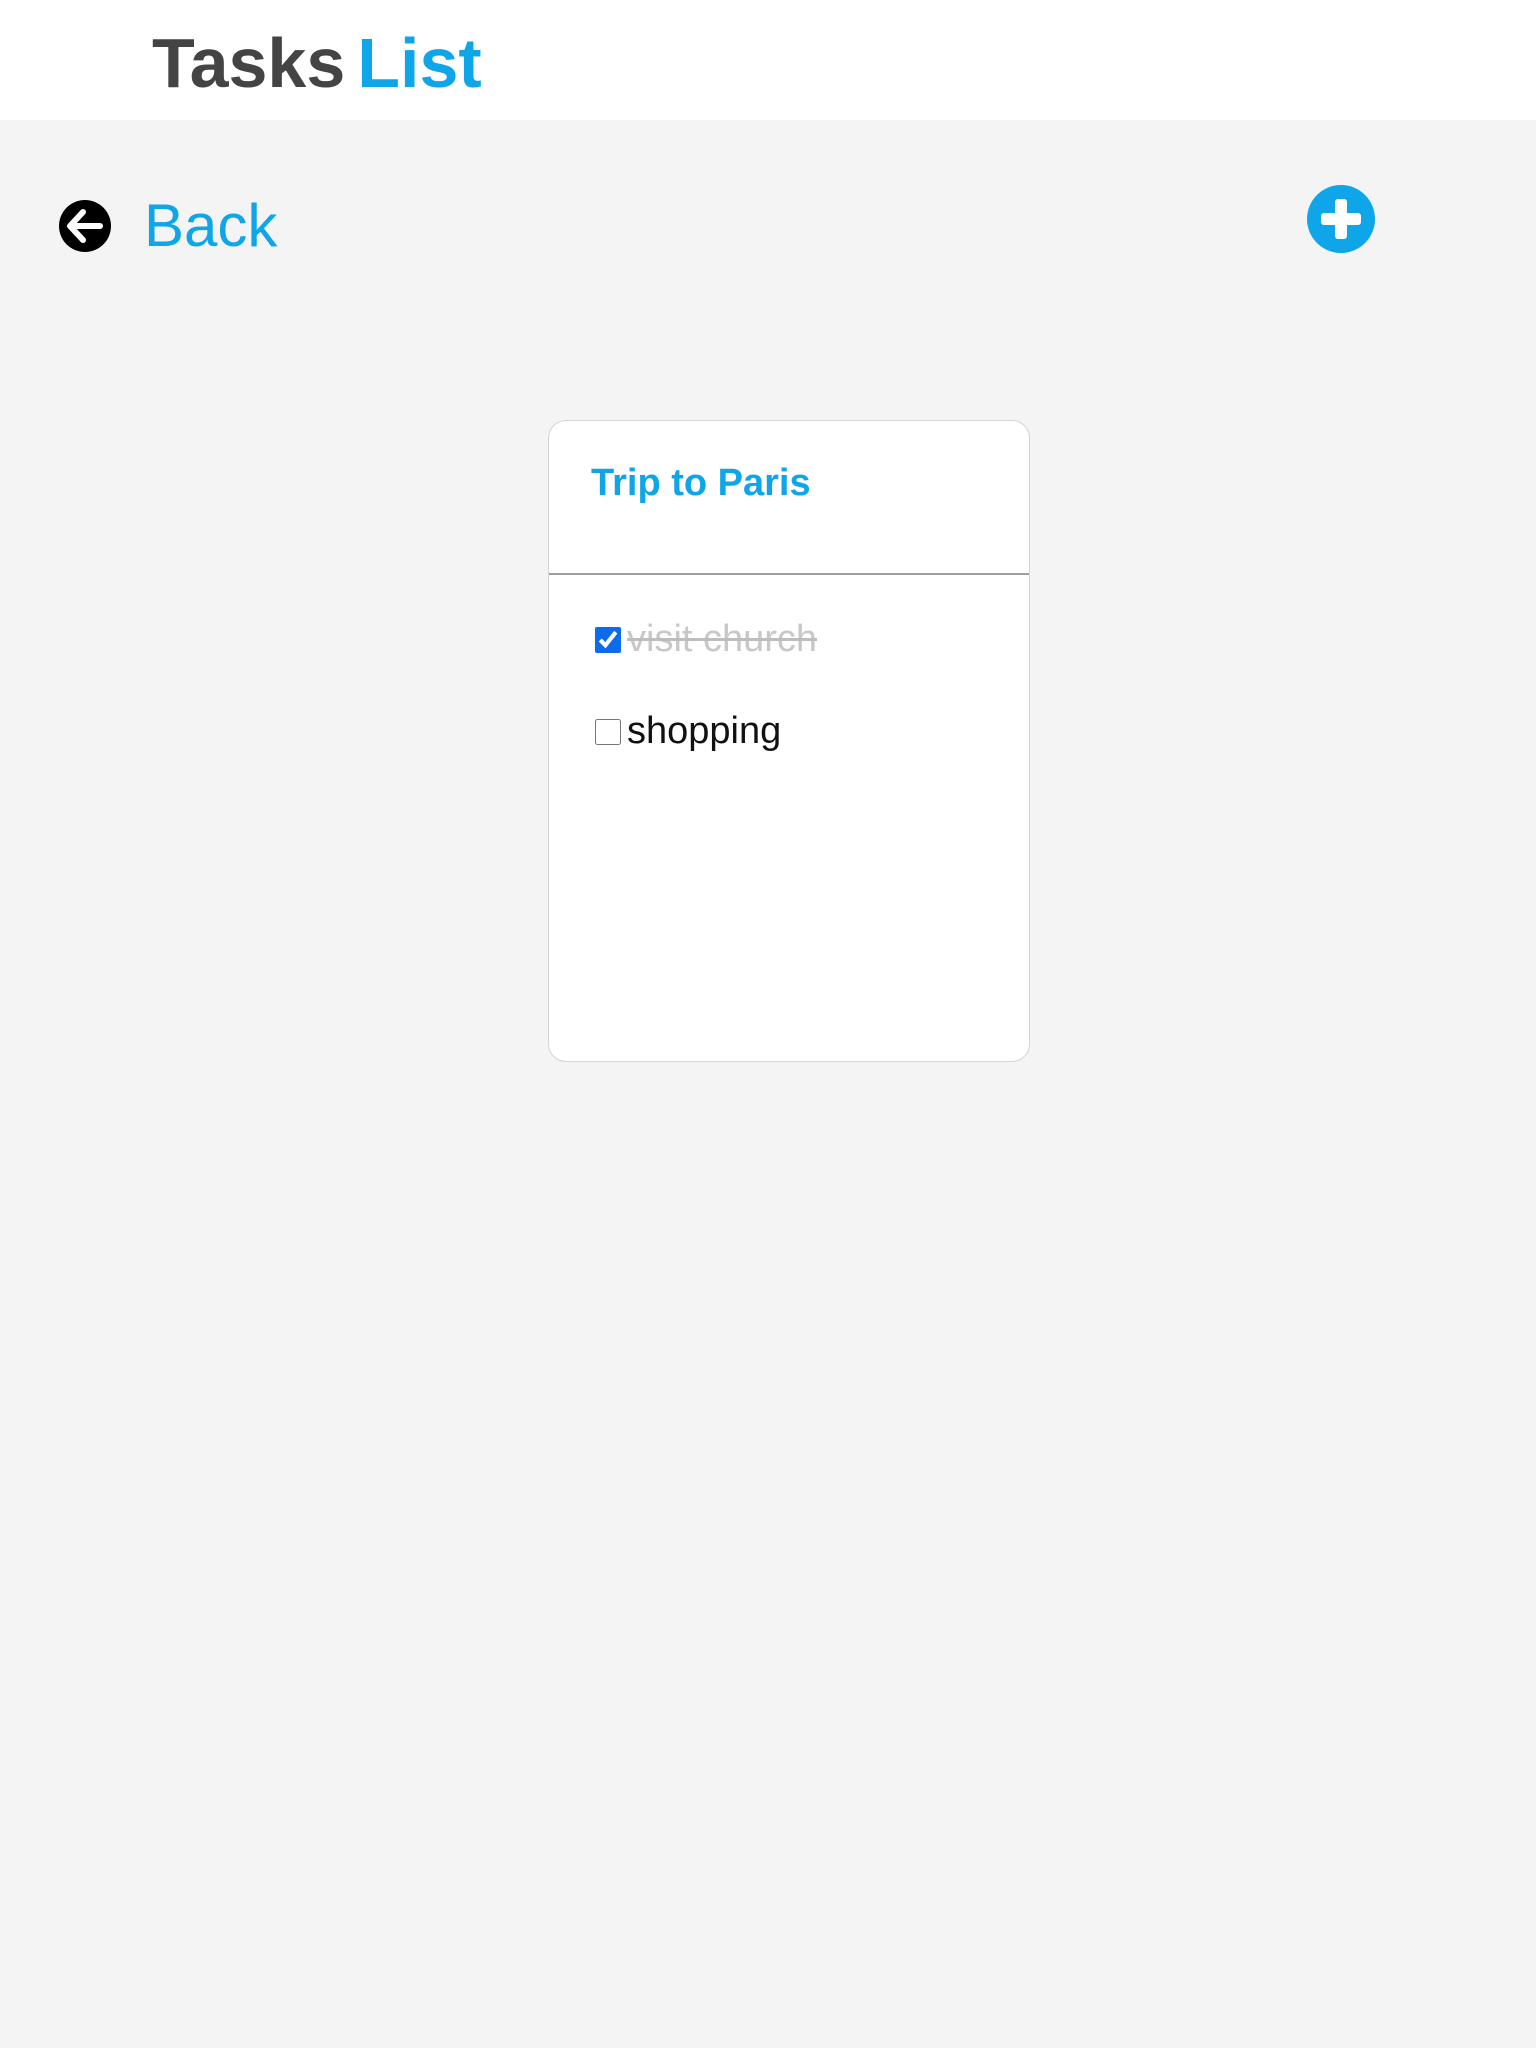 This screenshot has height=2048, width=1536. I want to click on card-header: Trip to Paris, so click(789, 498).